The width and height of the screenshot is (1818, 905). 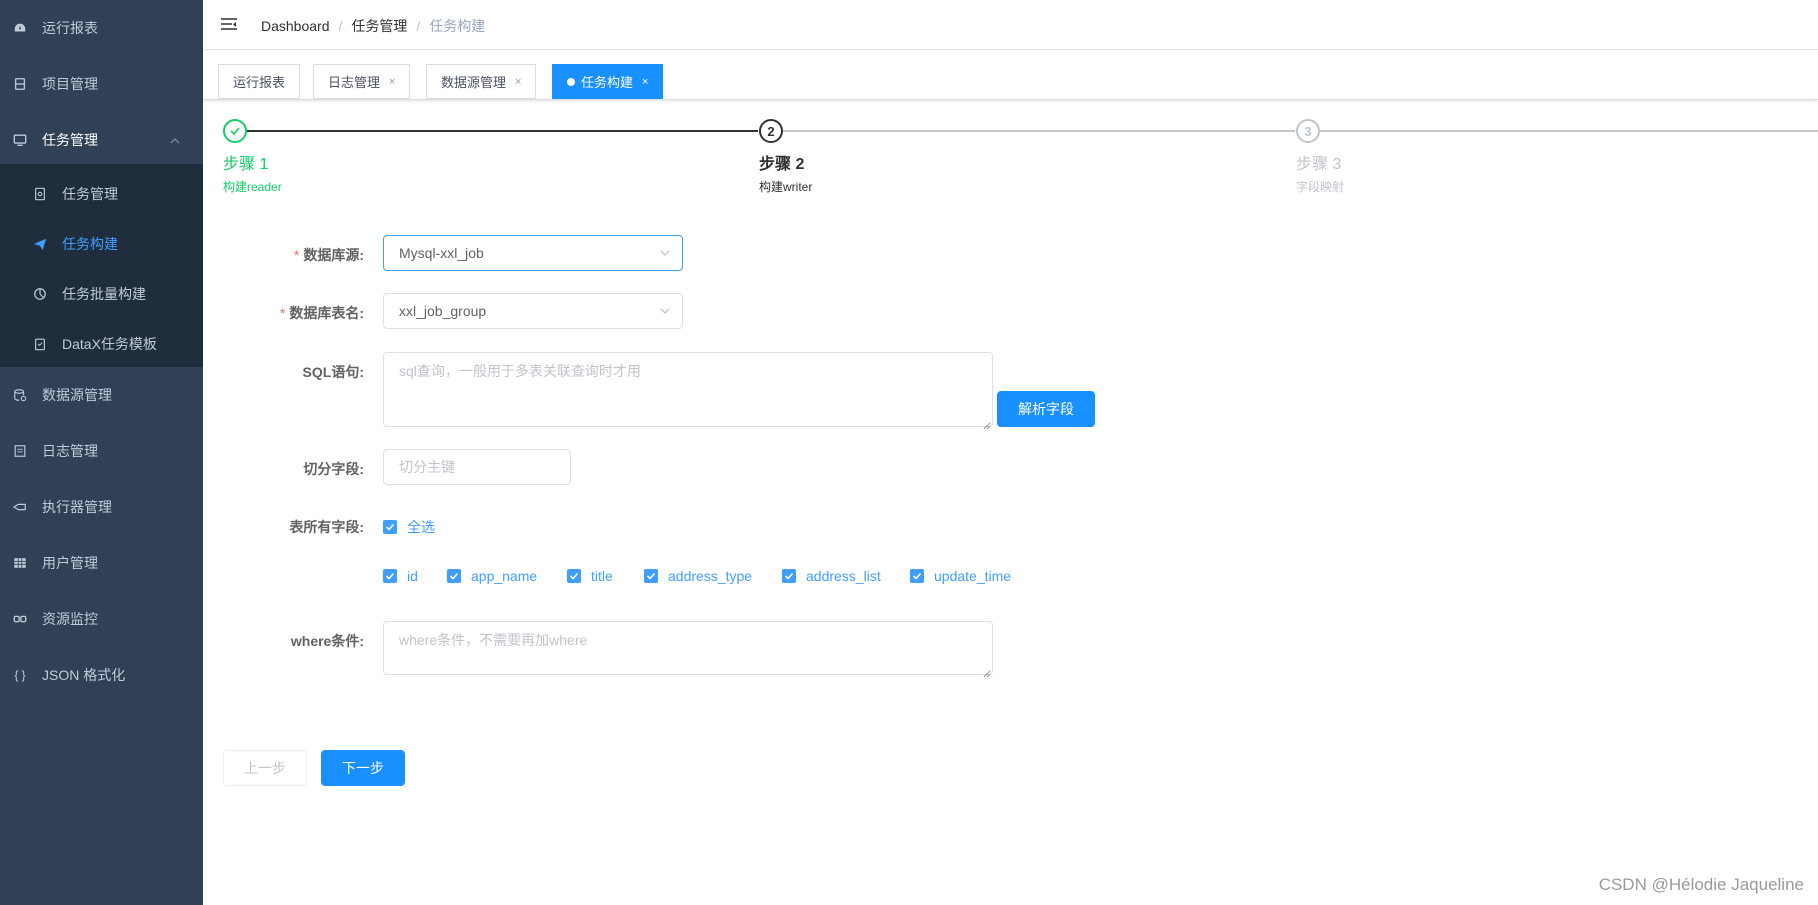 I want to click on breadcrumb: Dashboard / 任务管理 / 任务构建, so click(x=373, y=26).